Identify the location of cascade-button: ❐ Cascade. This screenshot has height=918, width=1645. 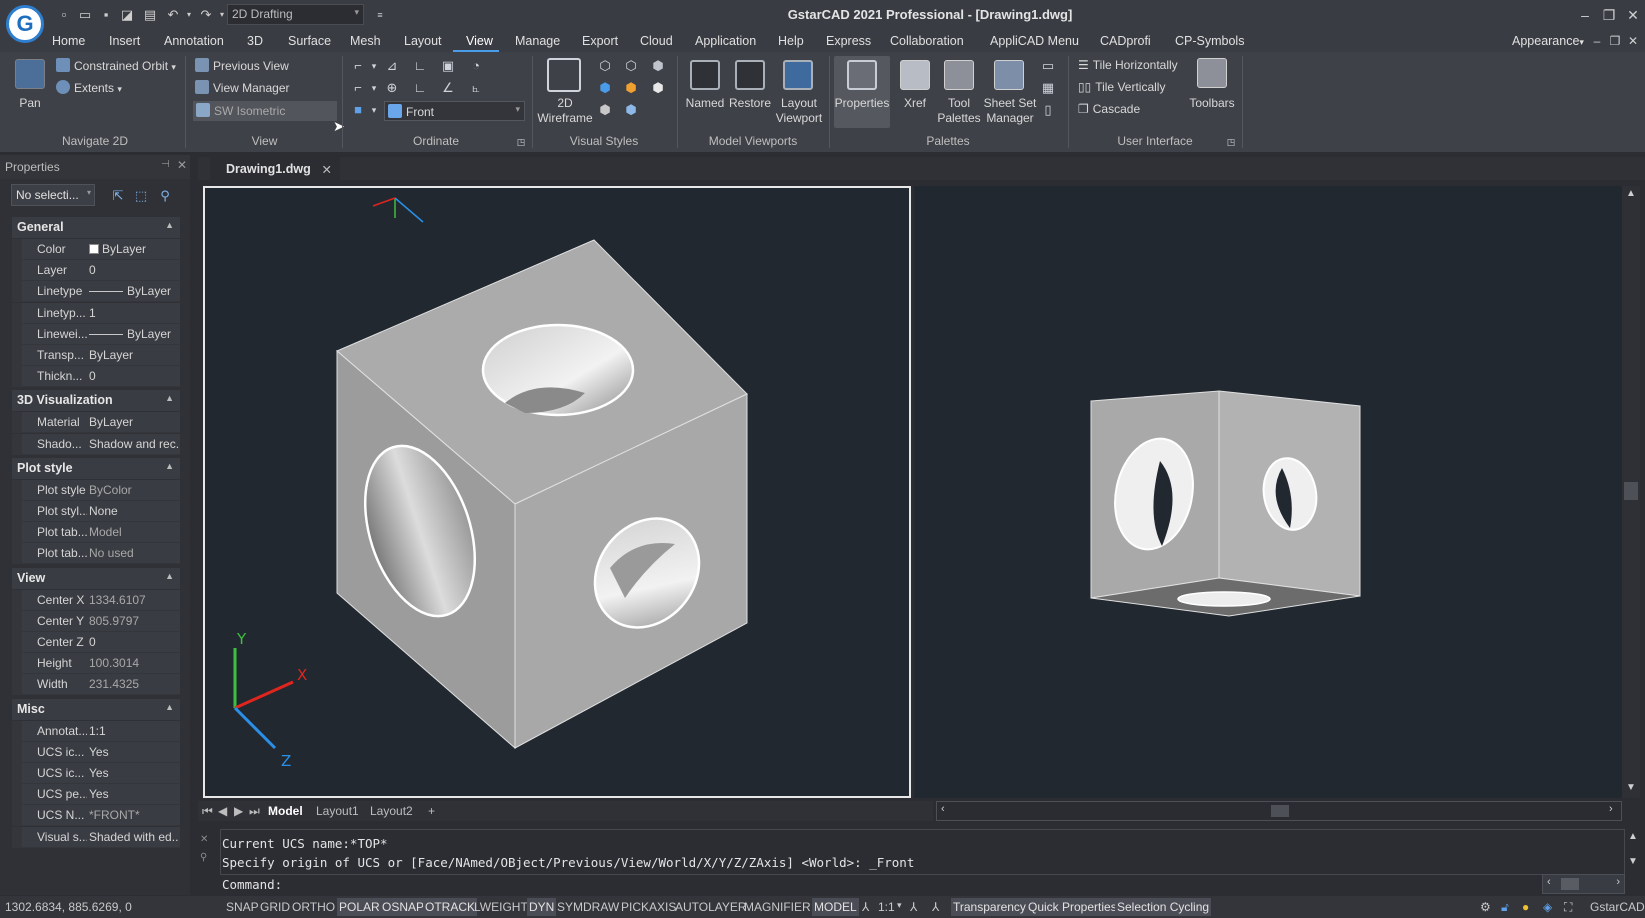
(1109, 109).